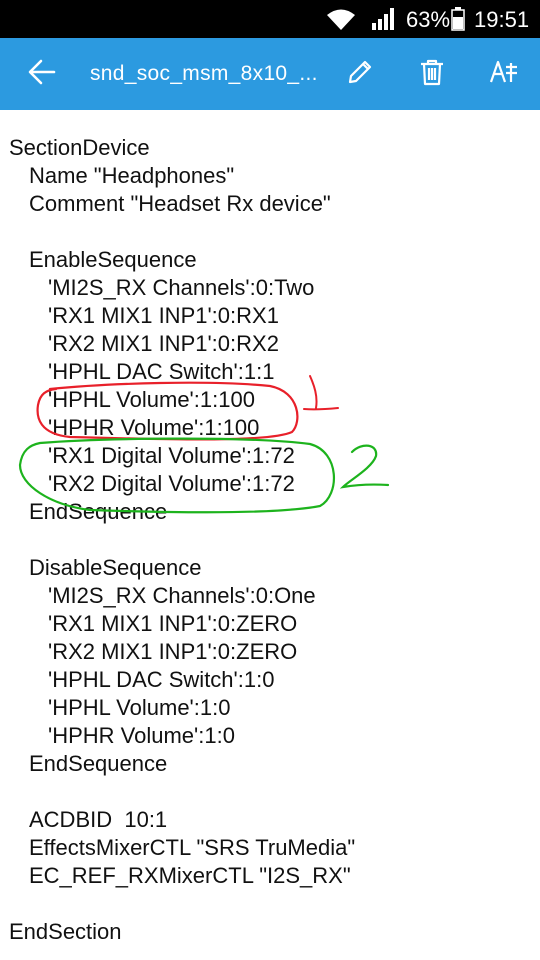 The height and width of the screenshot is (960, 540). What do you see at coordinates (180, 203) in the screenshot?
I see `document-line: Comment "Headset Rx device"` at bounding box center [180, 203].